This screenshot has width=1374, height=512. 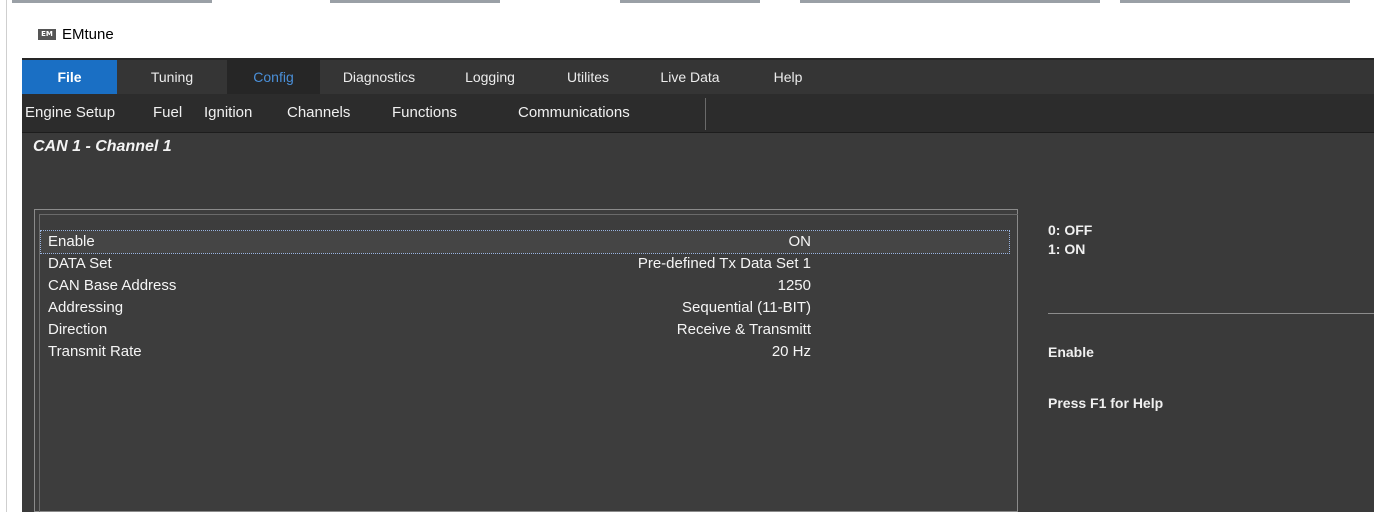 What do you see at coordinates (791, 351) in the screenshot?
I see `param-value: 20 Hz` at bounding box center [791, 351].